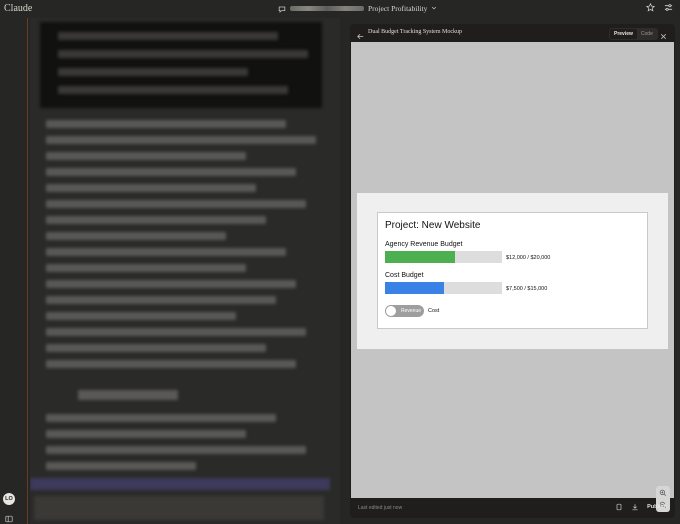 The width and height of the screenshot is (680, 524). I want to click on close-icon, so click(663, 34).